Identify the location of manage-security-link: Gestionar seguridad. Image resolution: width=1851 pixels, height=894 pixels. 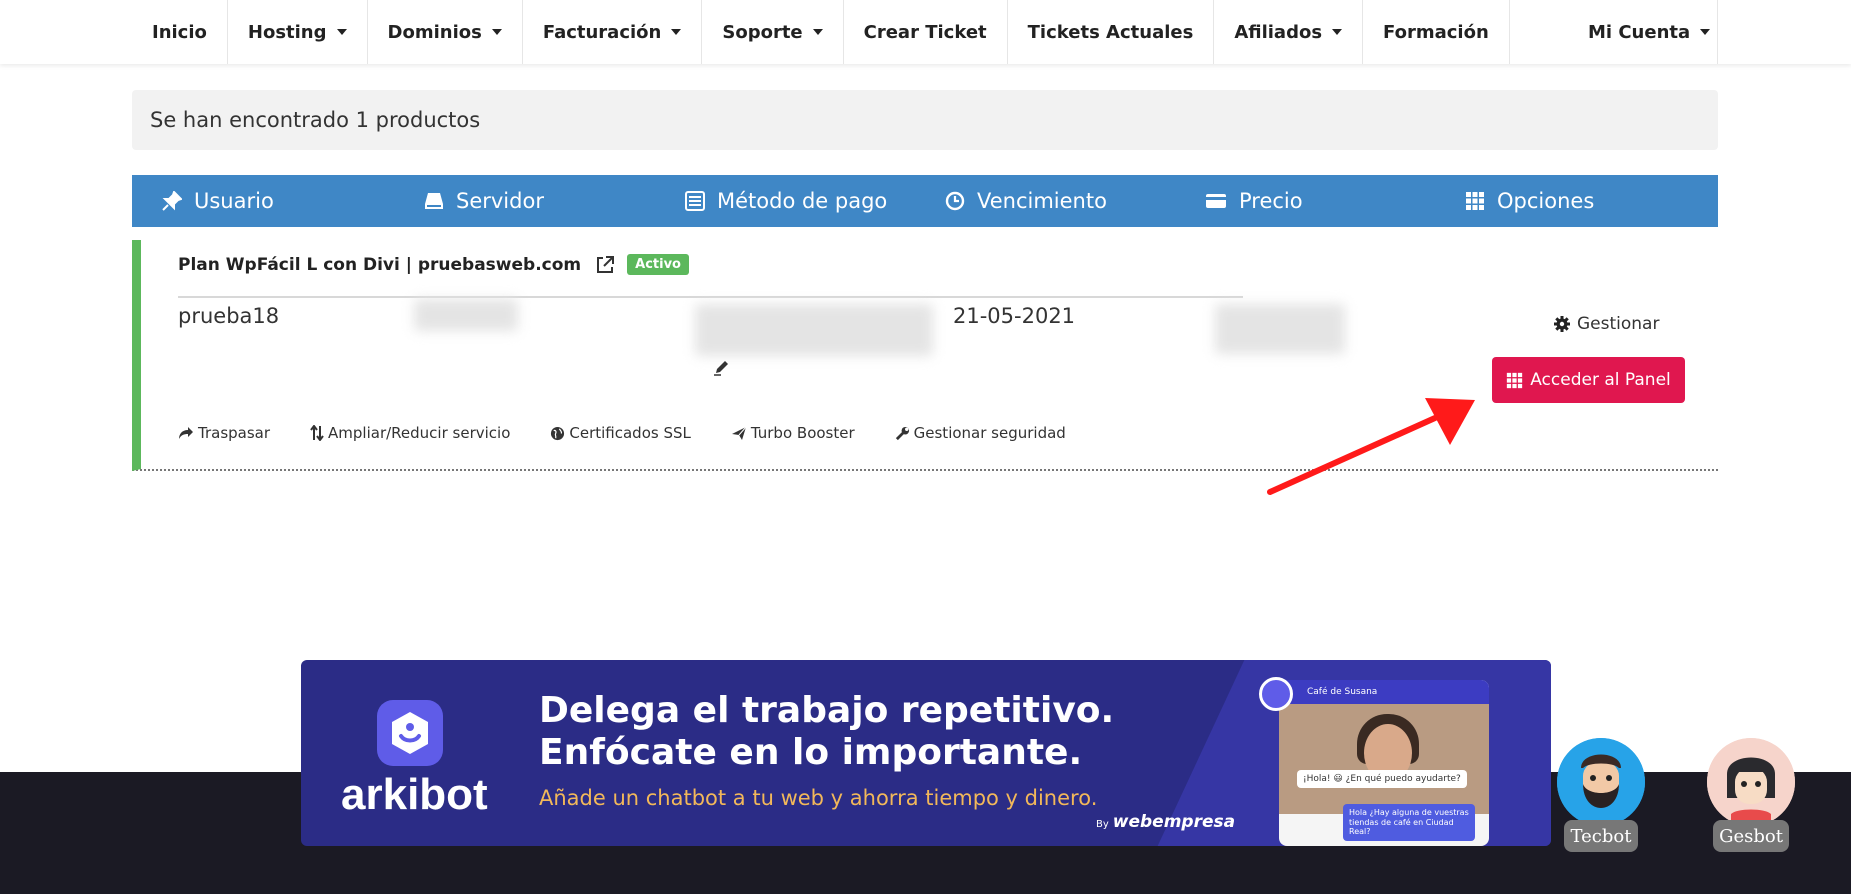
(980, 433).